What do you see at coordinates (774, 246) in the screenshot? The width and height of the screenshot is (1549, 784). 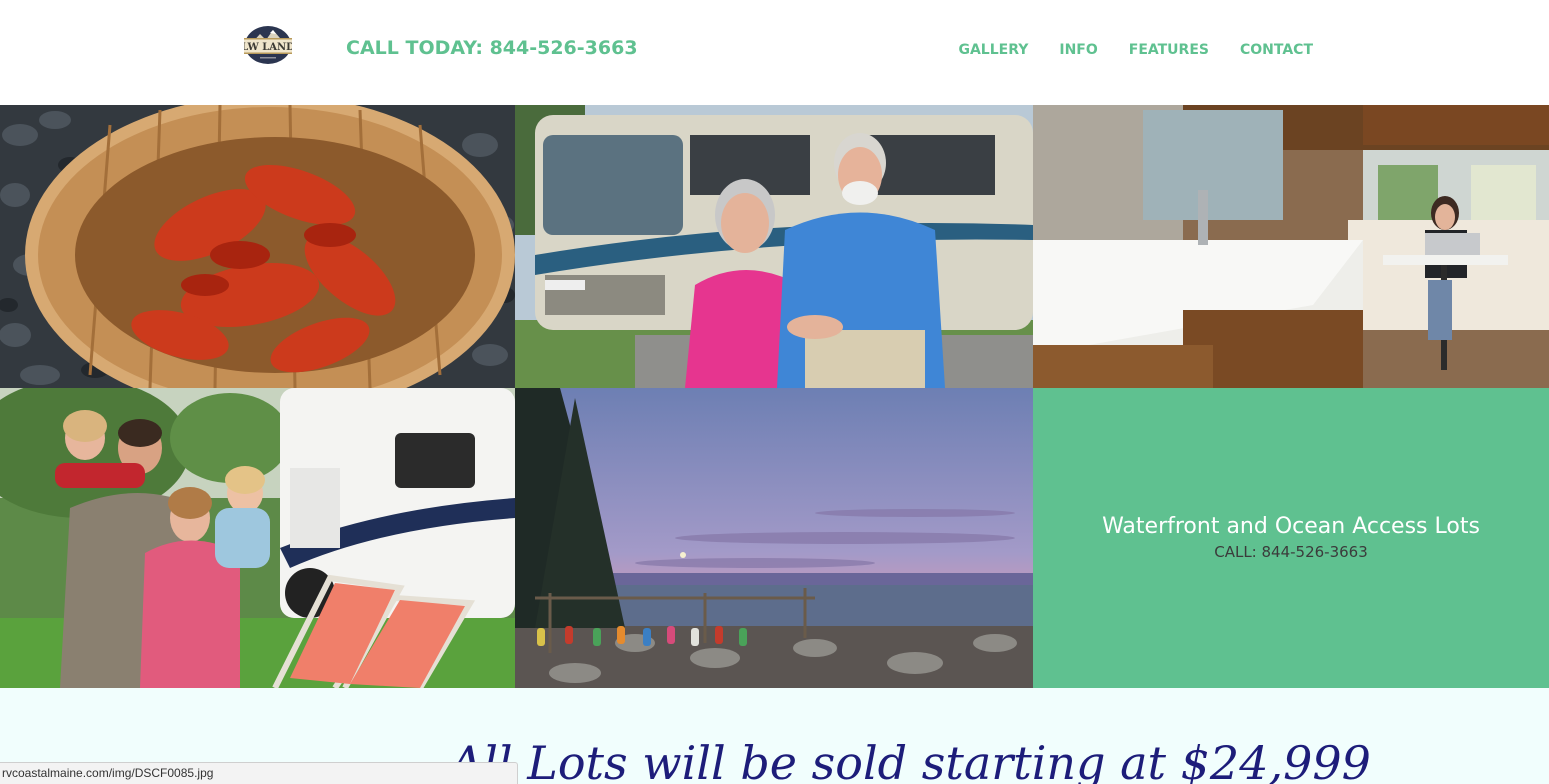 I see `couple-rv-photo` at bounding box center [774, 246].